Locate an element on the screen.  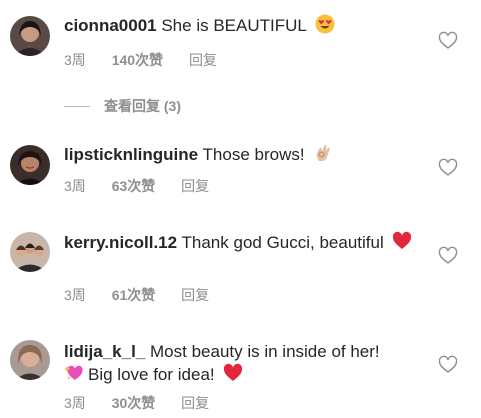
comment-likes: 30次赞 is located at coordinates (134, 403).